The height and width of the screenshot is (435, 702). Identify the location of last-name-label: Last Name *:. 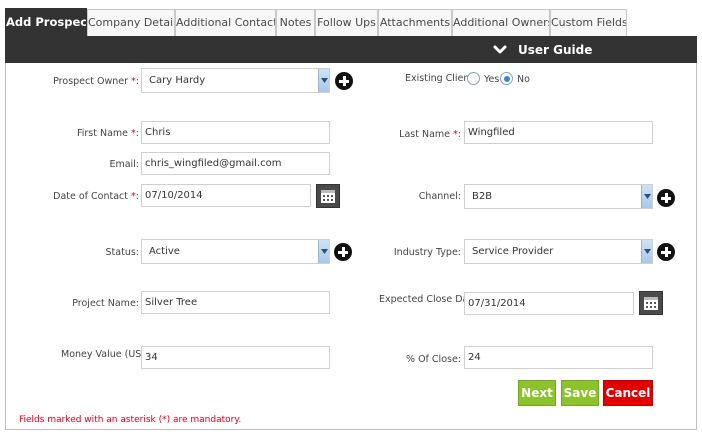
(430, 134).